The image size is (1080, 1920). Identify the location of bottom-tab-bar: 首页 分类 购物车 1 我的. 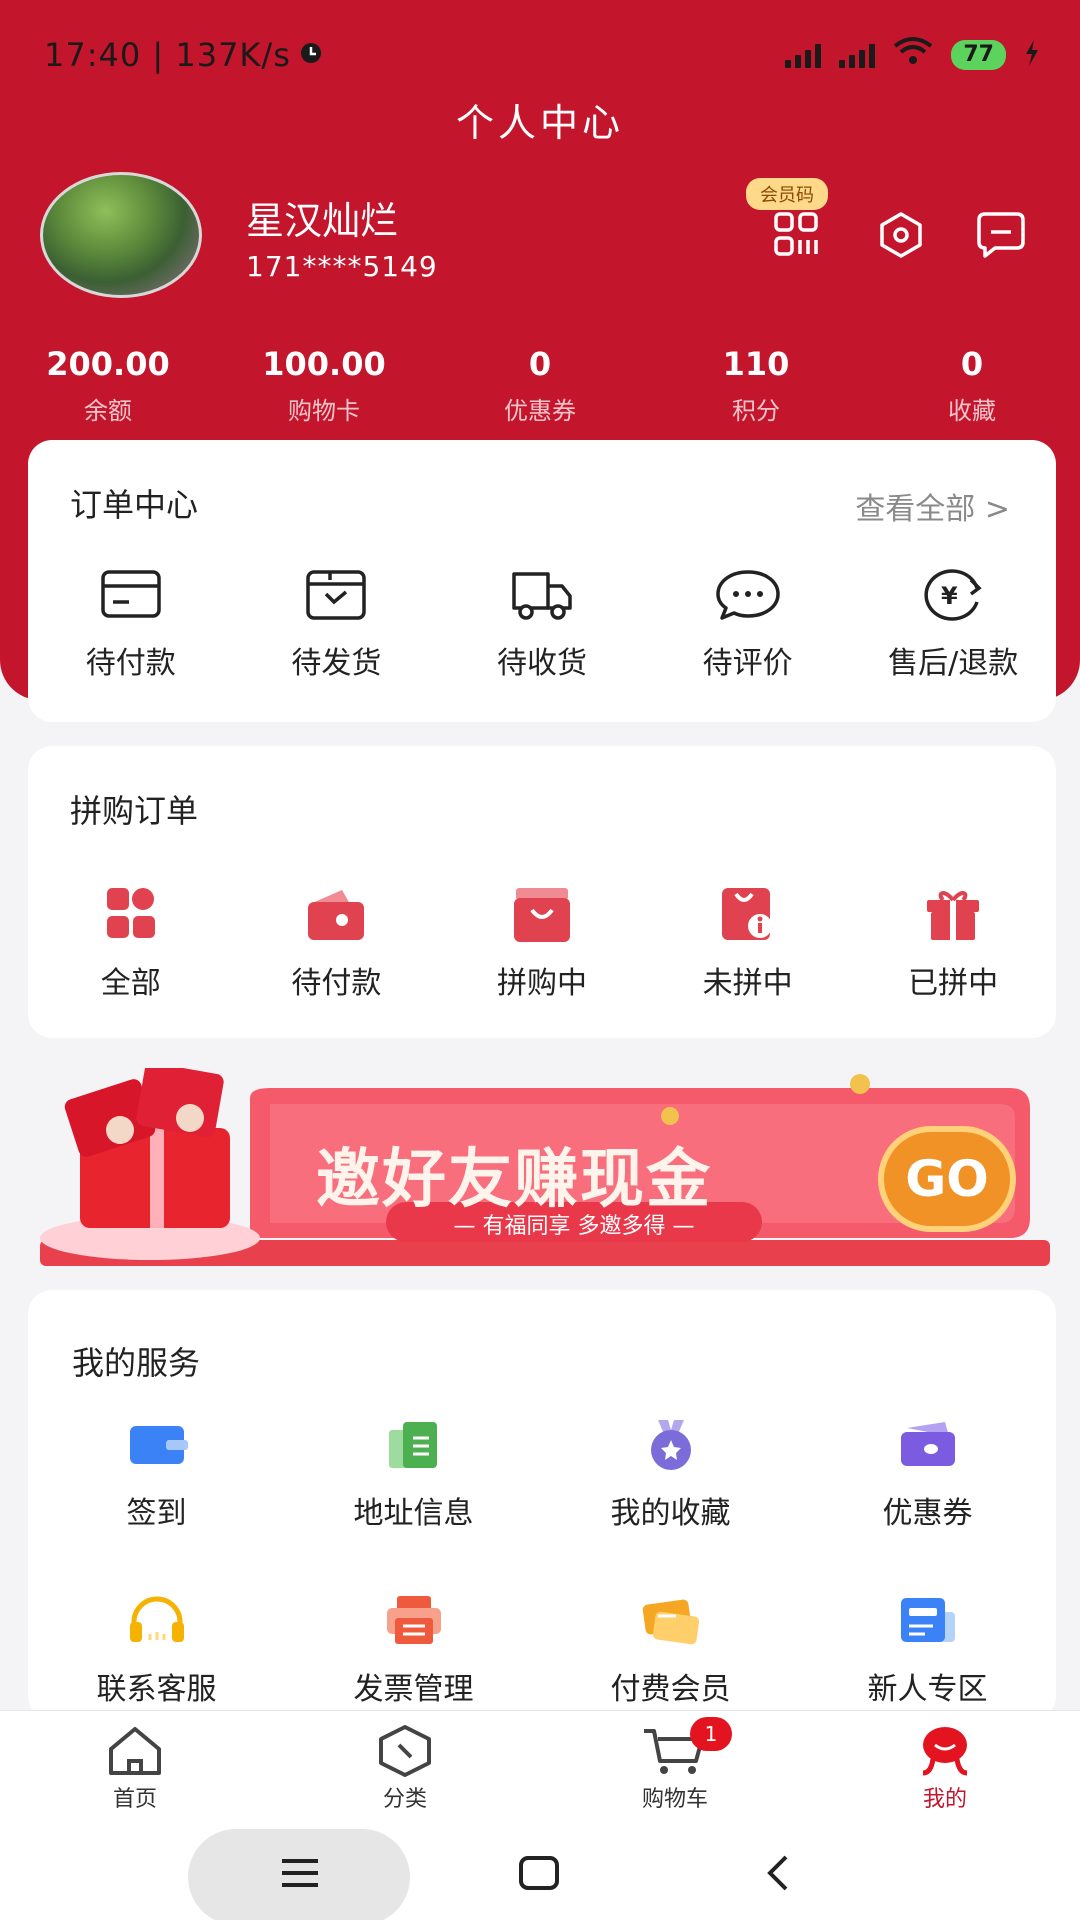
(540, 1815).